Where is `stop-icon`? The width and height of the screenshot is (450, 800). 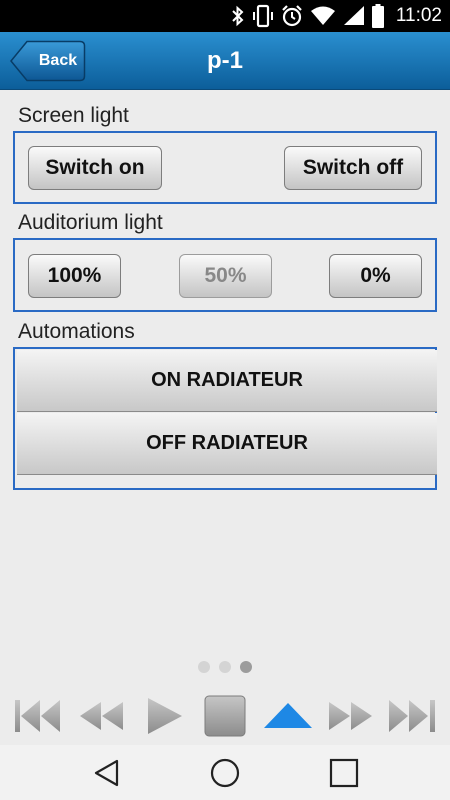 stop-icon is located at coordinates (226, 716).